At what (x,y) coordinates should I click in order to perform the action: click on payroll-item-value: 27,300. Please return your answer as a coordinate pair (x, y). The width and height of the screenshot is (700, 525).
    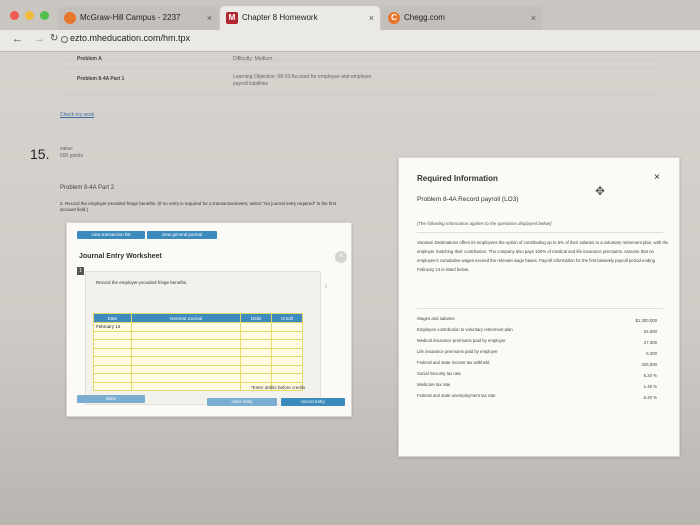
    Looking at the image, I should click on (650, 342).